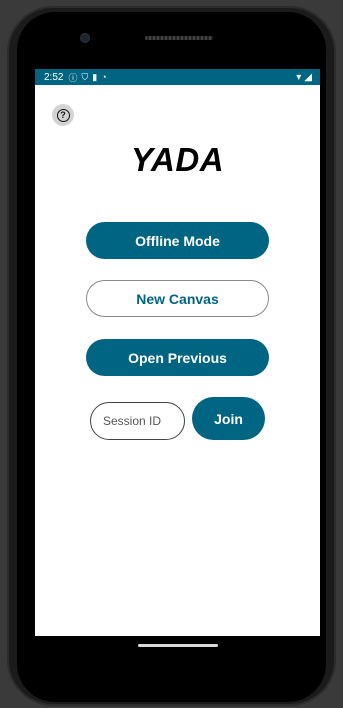 Image resolution: width=343 pixels, height=708 pixels. I want to click on sync-icon: ◔, so click(104, 77).